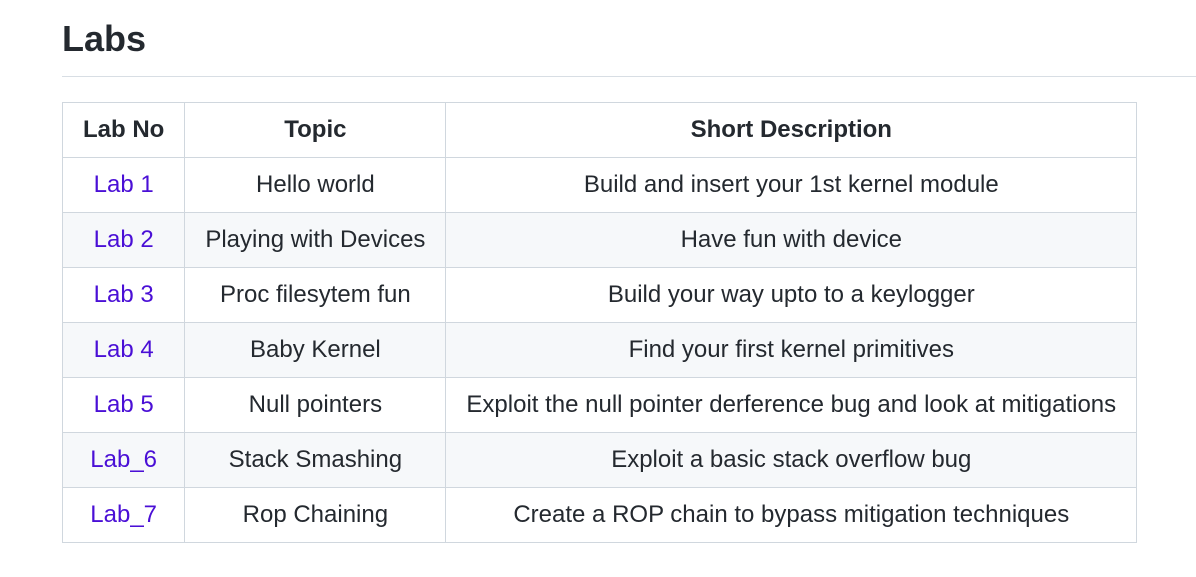 This screenshot has height=577, width=1196. I want to click on lab-link: Lab 4, so click(124, 349).